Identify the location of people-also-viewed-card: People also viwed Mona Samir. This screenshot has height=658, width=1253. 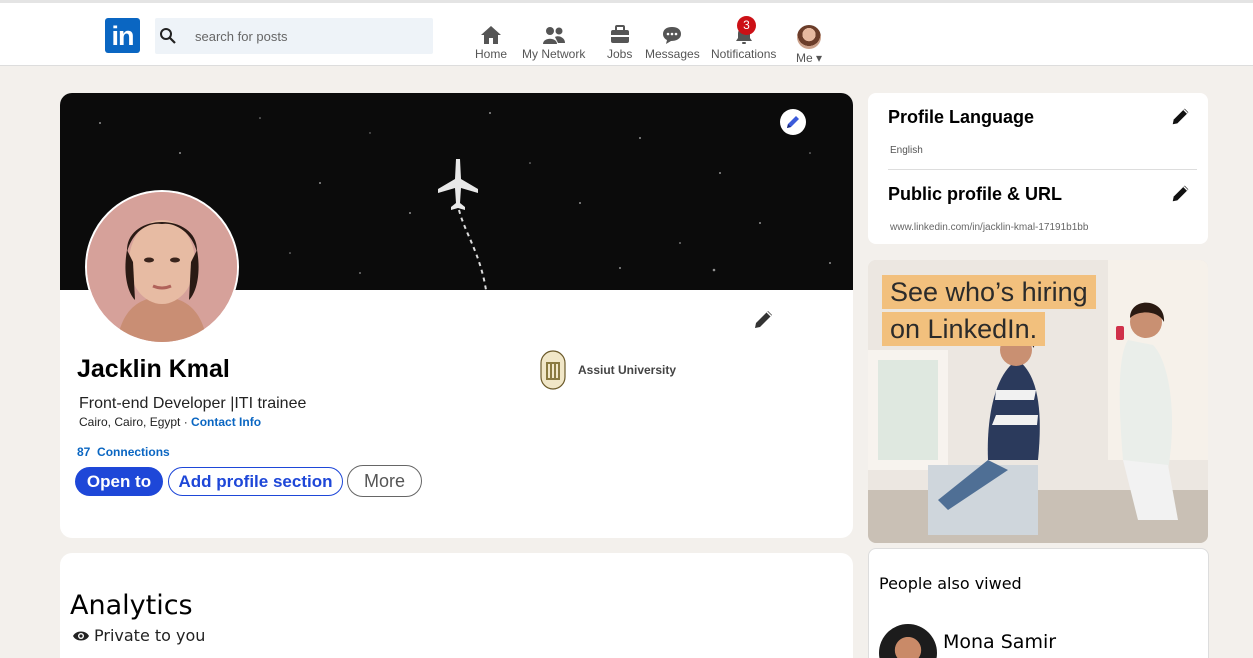
(1038, 603).